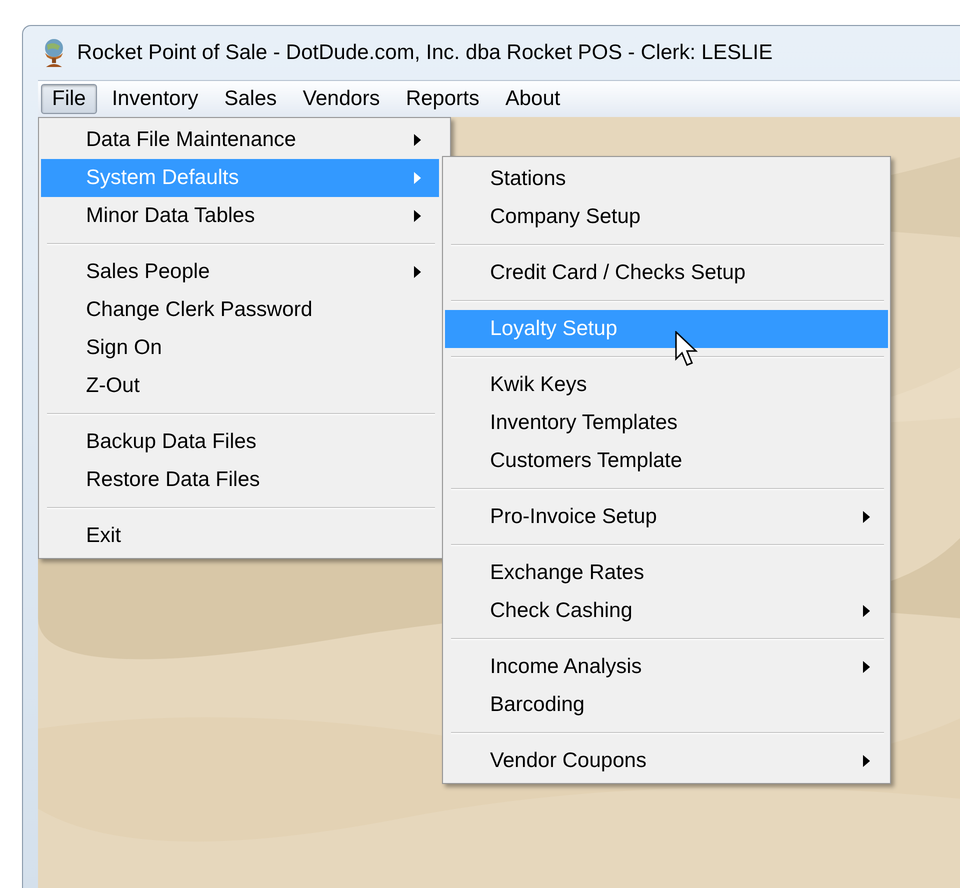 This screenshot has height=888, width=960. Describe the element at coordinates (666, 761) in the screenshot. I see `menu-item: Vendor Coupons` at that location.